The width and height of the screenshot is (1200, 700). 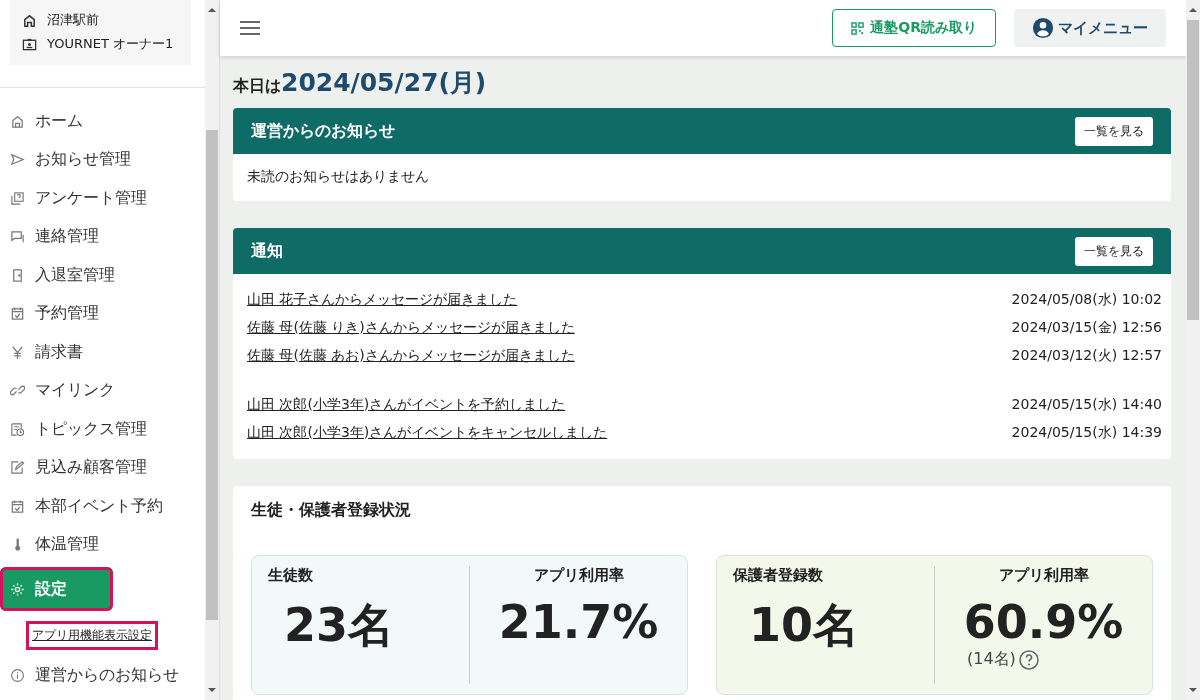 I want to click on prospect-icon, so click(x=17, y=468).